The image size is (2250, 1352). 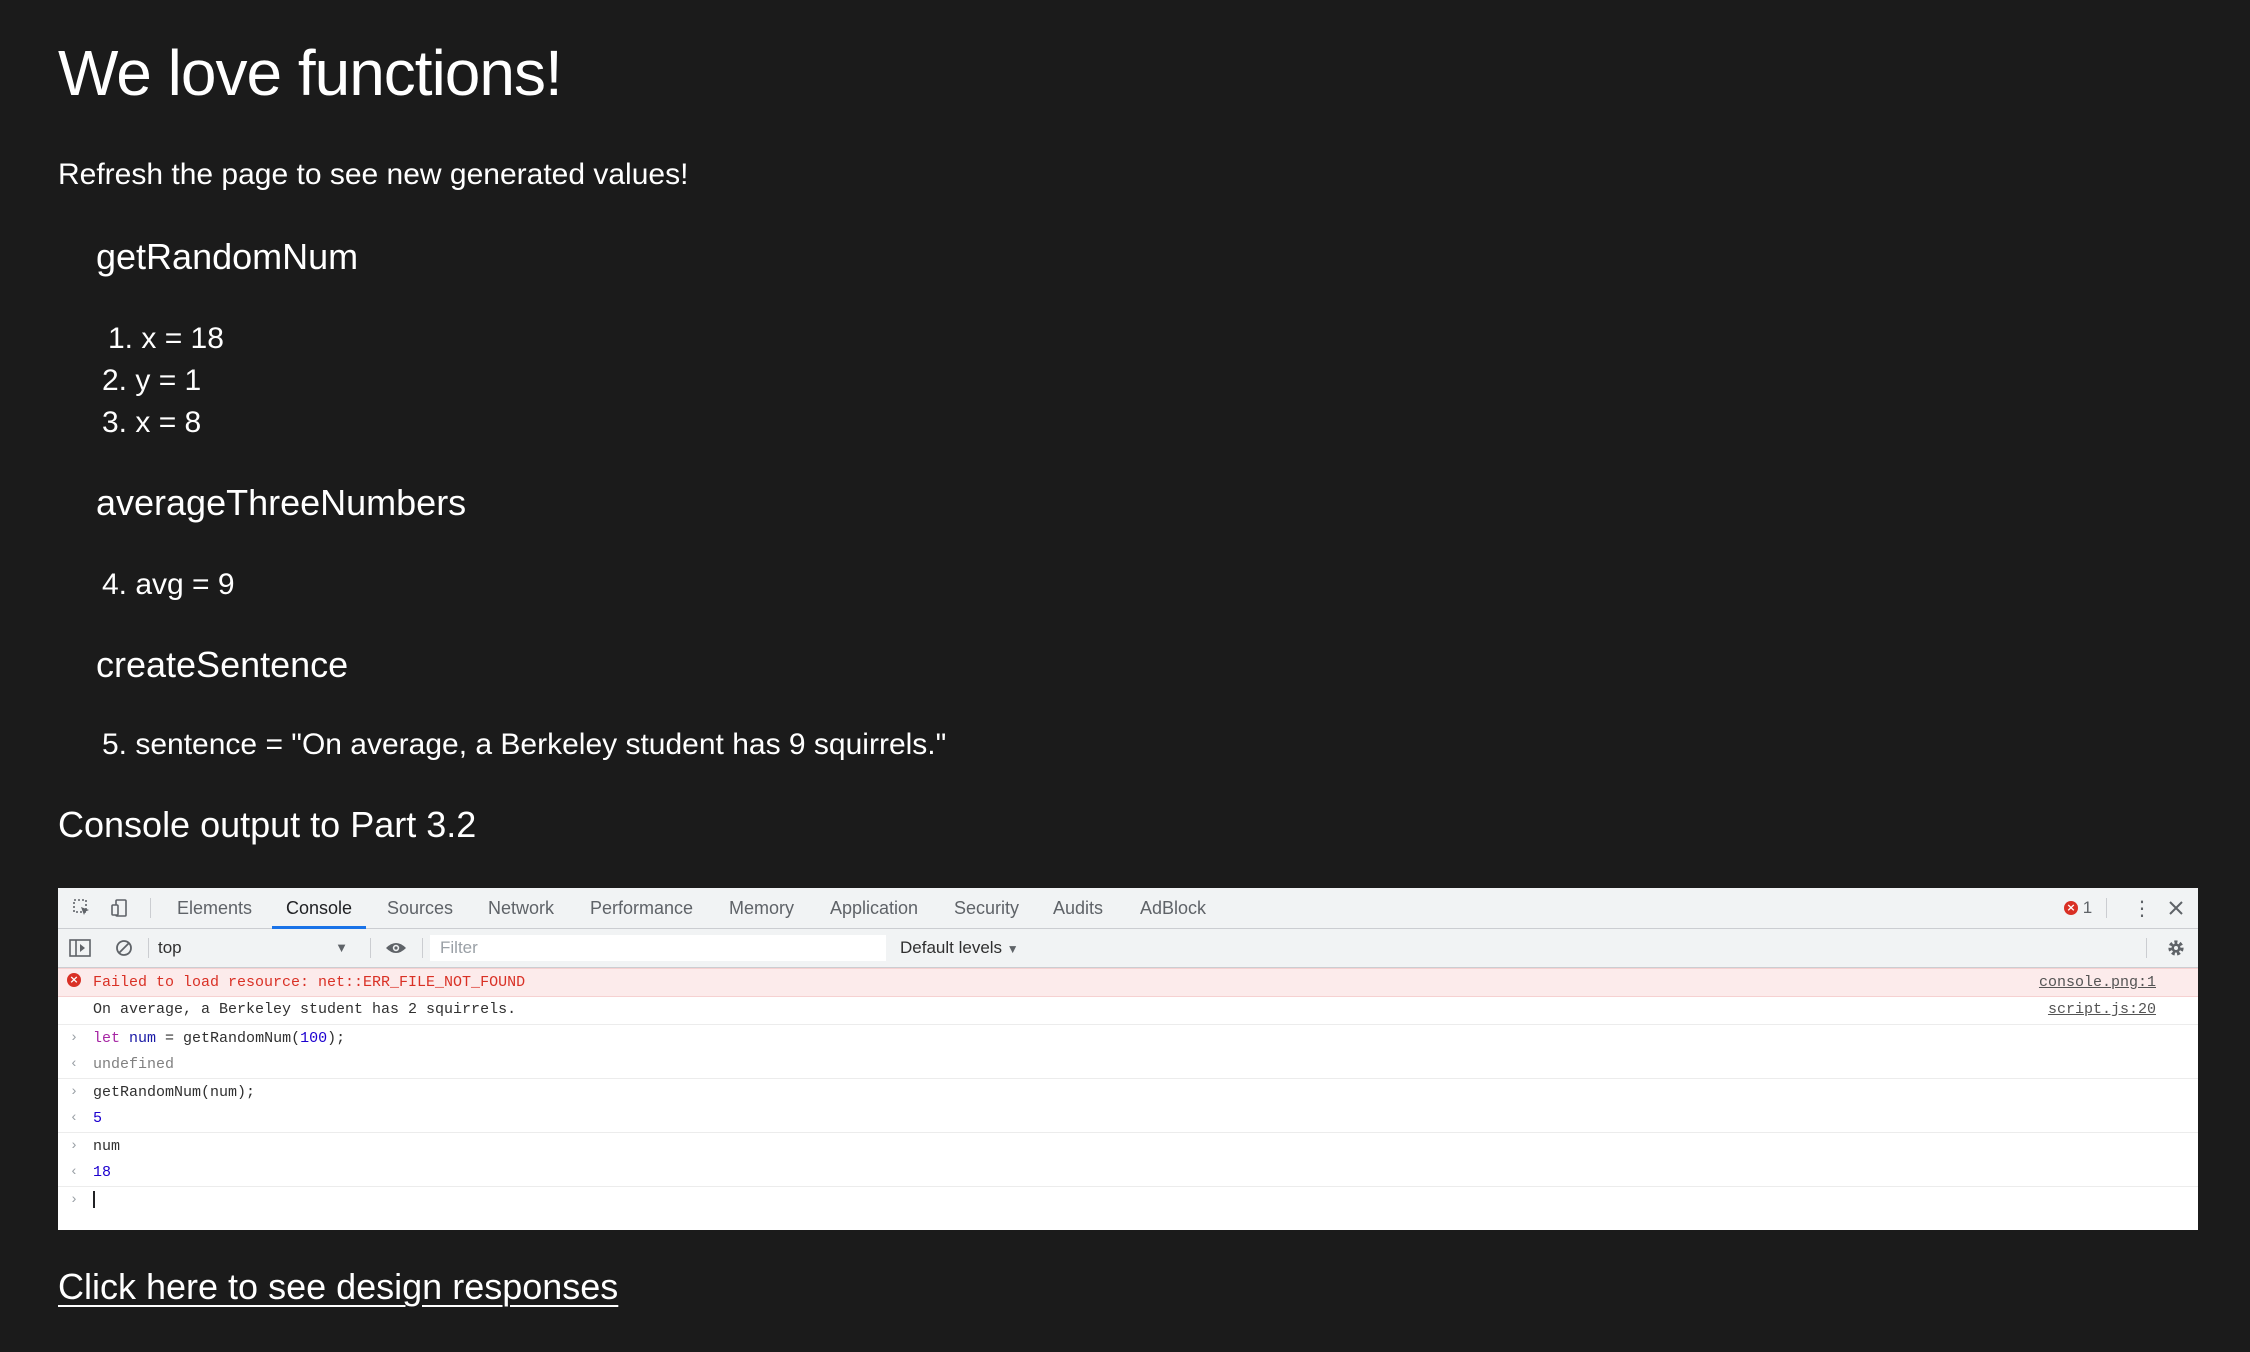 I want to click on tab-performance: Performance, so click(x=641, y=908).